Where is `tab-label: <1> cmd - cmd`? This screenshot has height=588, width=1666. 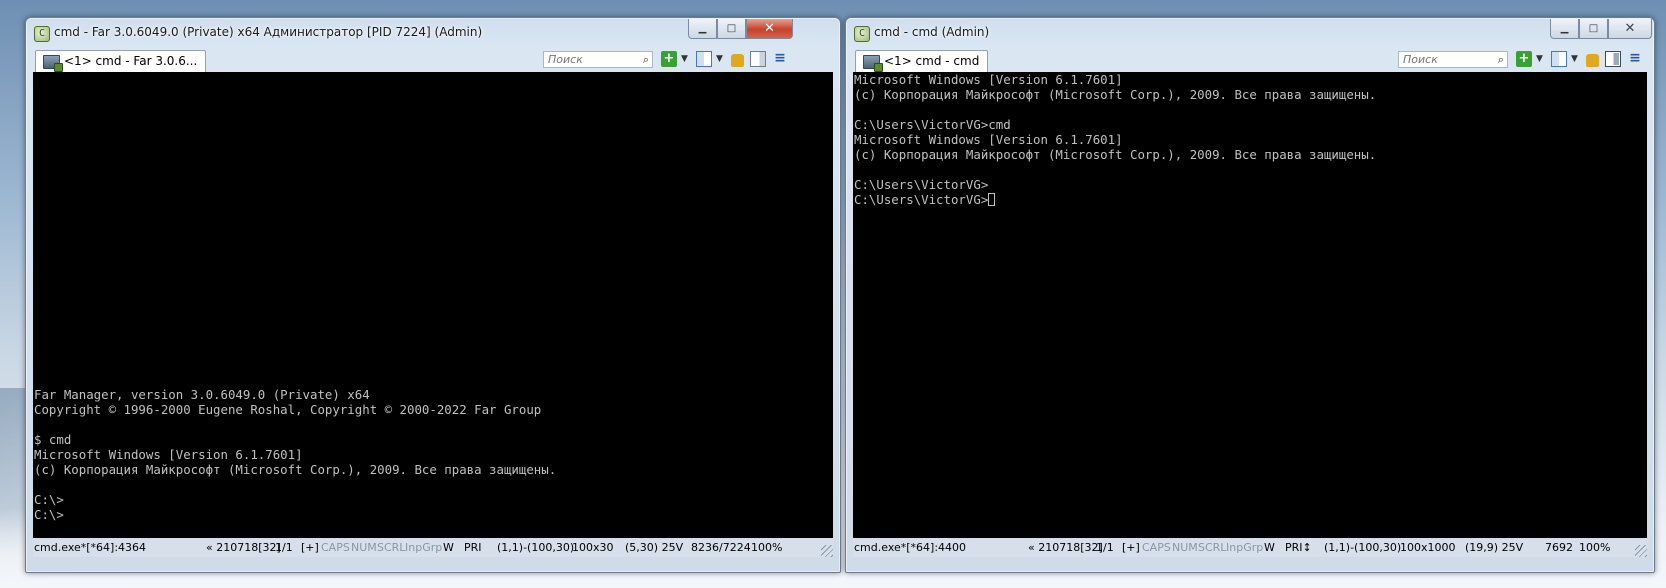 tab-label: <1> cmd - cmd is located at coordinates (932, 61).